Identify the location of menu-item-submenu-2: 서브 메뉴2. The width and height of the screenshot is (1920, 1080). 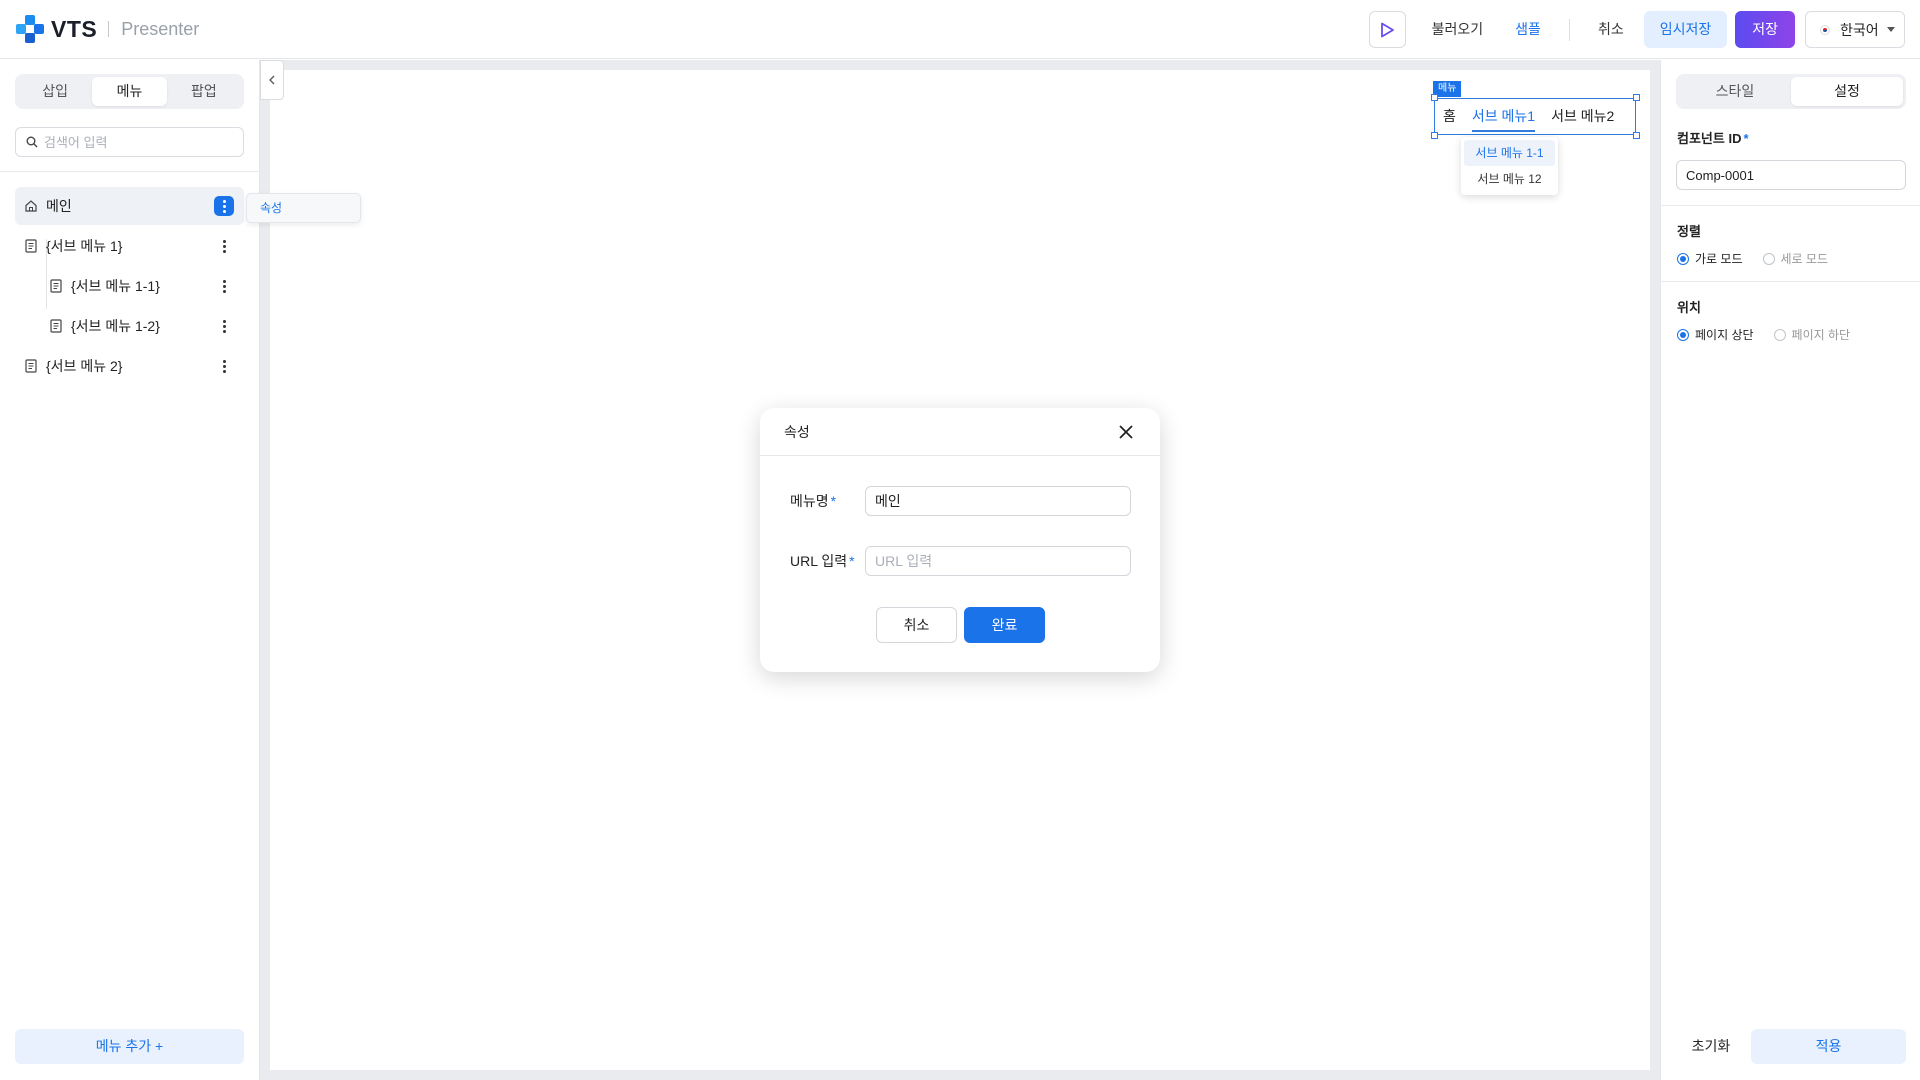
(1582, 116).